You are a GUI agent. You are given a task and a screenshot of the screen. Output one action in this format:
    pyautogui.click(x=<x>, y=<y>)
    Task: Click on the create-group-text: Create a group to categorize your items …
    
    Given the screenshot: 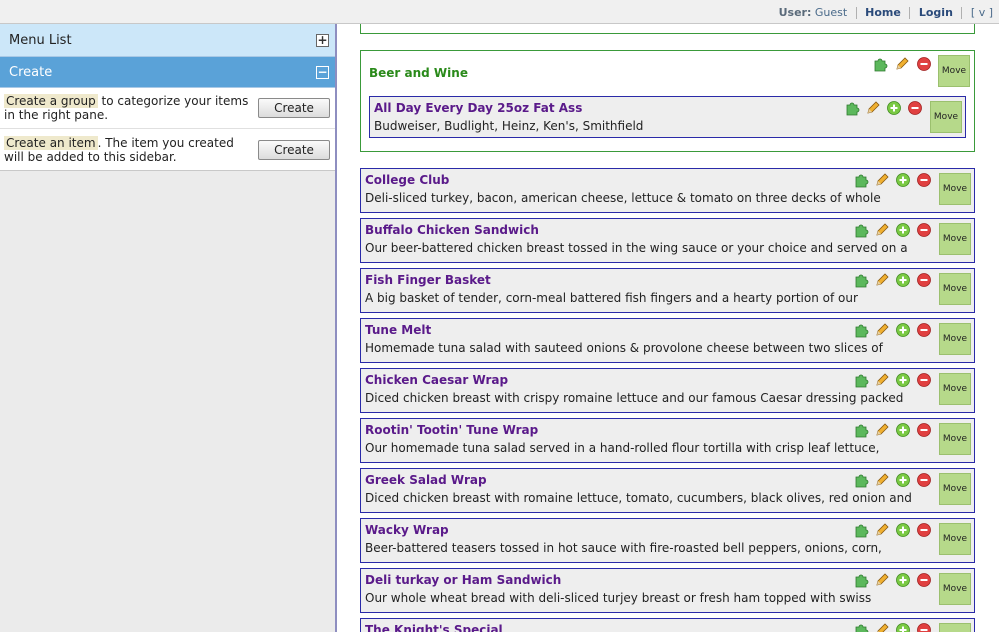 What is the action you would take?
    pyautogui.click(x=126, y=108)
    